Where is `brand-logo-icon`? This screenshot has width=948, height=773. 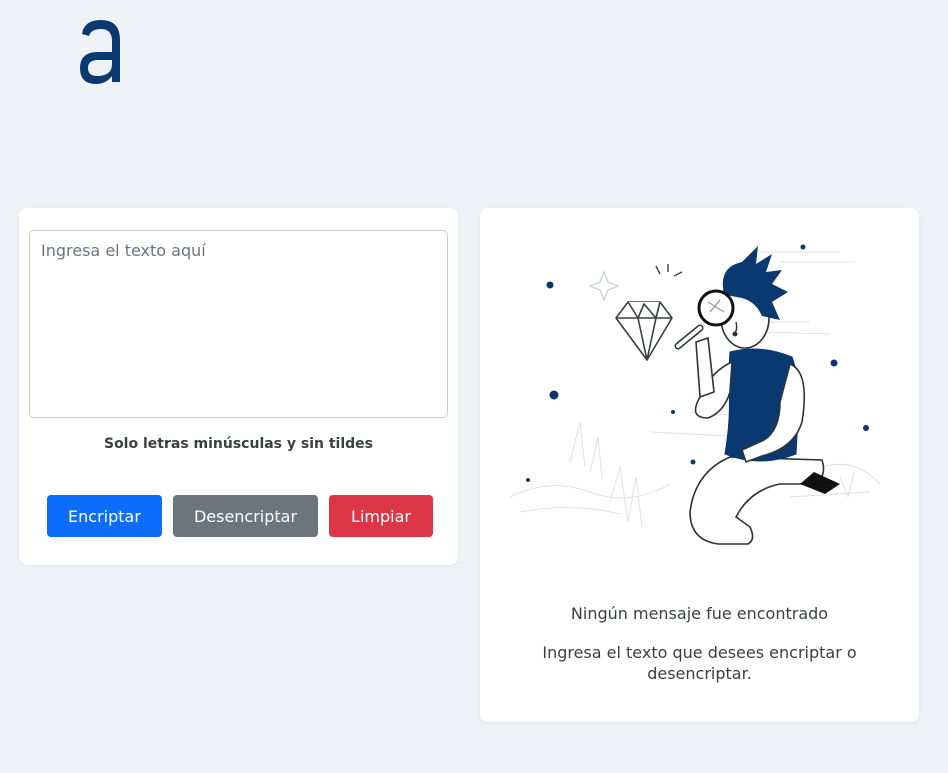
brand-logo-icon is located at coordinates (100, 52).